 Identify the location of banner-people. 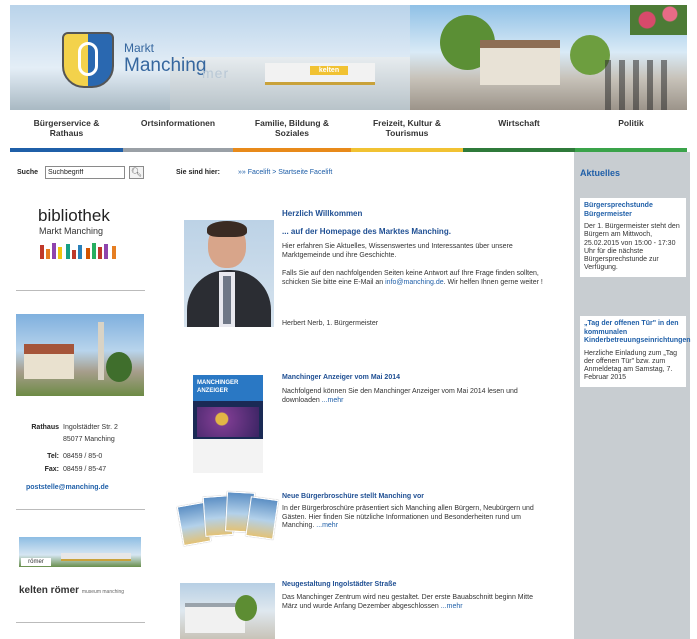
(640, 85).